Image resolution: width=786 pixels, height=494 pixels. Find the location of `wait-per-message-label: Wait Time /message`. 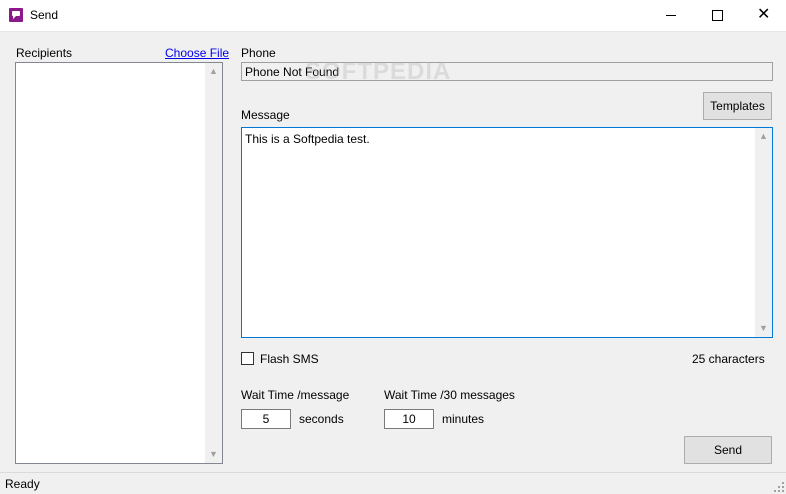

wait-per-message-label: Wait Time /message is located at coordinates (295, 395).